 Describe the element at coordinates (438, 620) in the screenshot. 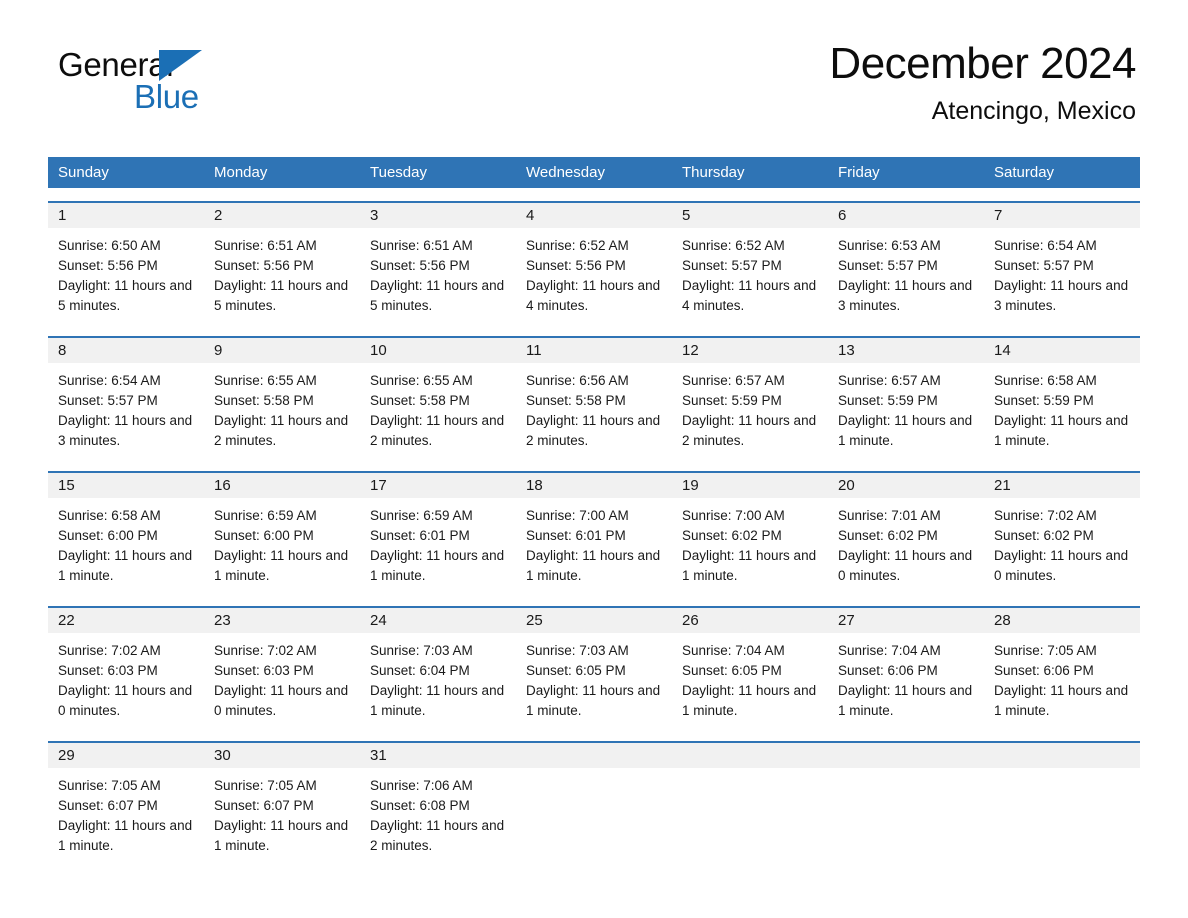

I see `day-number: 24` at that location.